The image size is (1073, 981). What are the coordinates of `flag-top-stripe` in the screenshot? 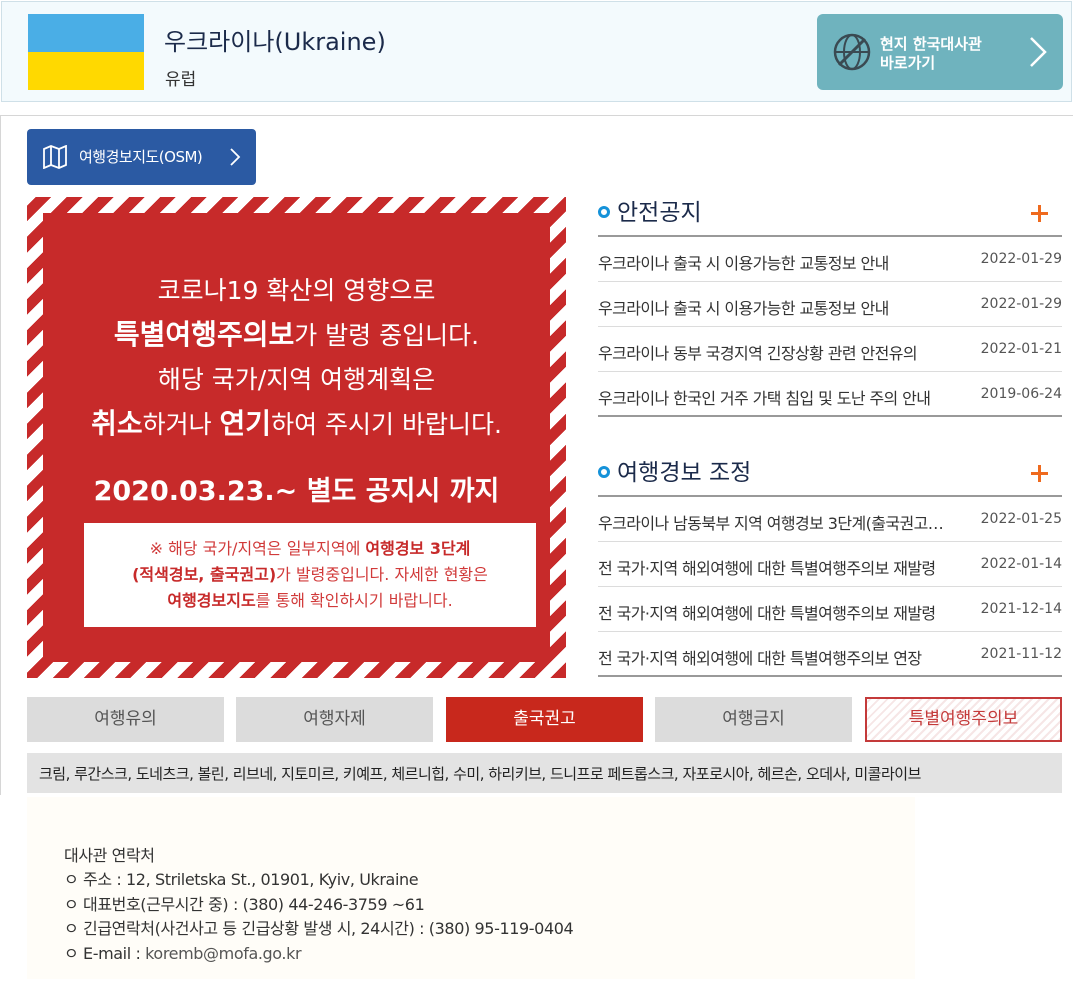 It's located at (86, 33).